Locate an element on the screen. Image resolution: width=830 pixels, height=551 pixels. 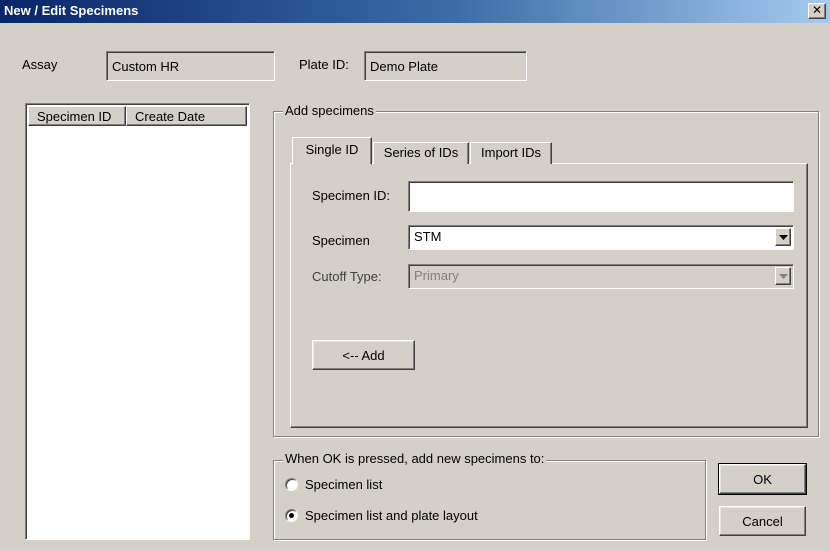
tab-label: Import IDs is located at coordinates (511, 152).